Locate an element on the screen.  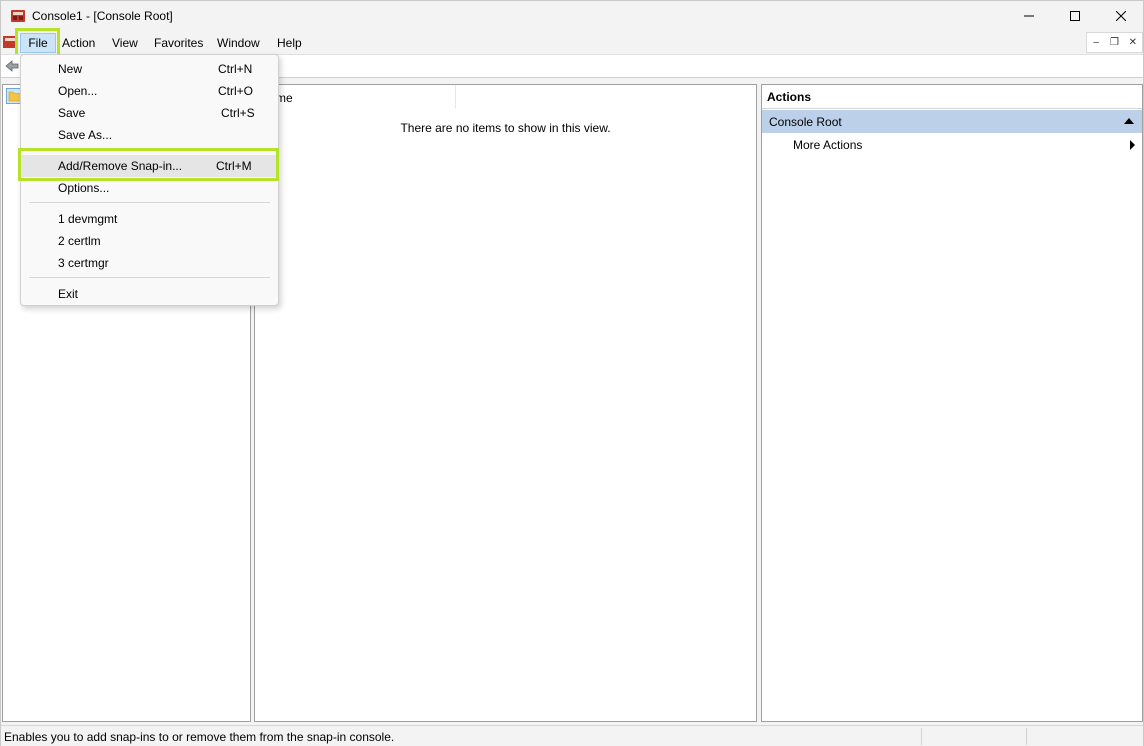
menu-item-exit: Exit is located at coordinates (149, 294).